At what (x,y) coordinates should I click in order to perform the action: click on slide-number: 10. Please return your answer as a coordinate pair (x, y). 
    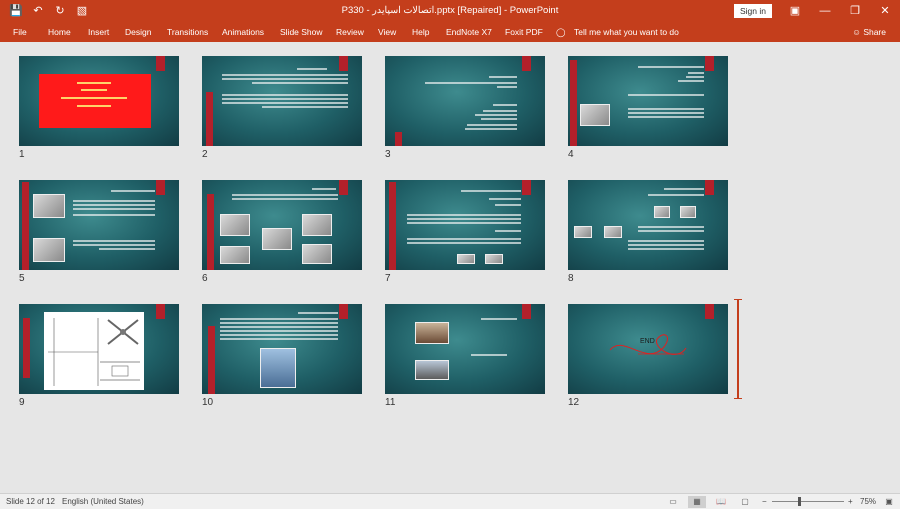
    Looking at the image, I should click on (208, 402).